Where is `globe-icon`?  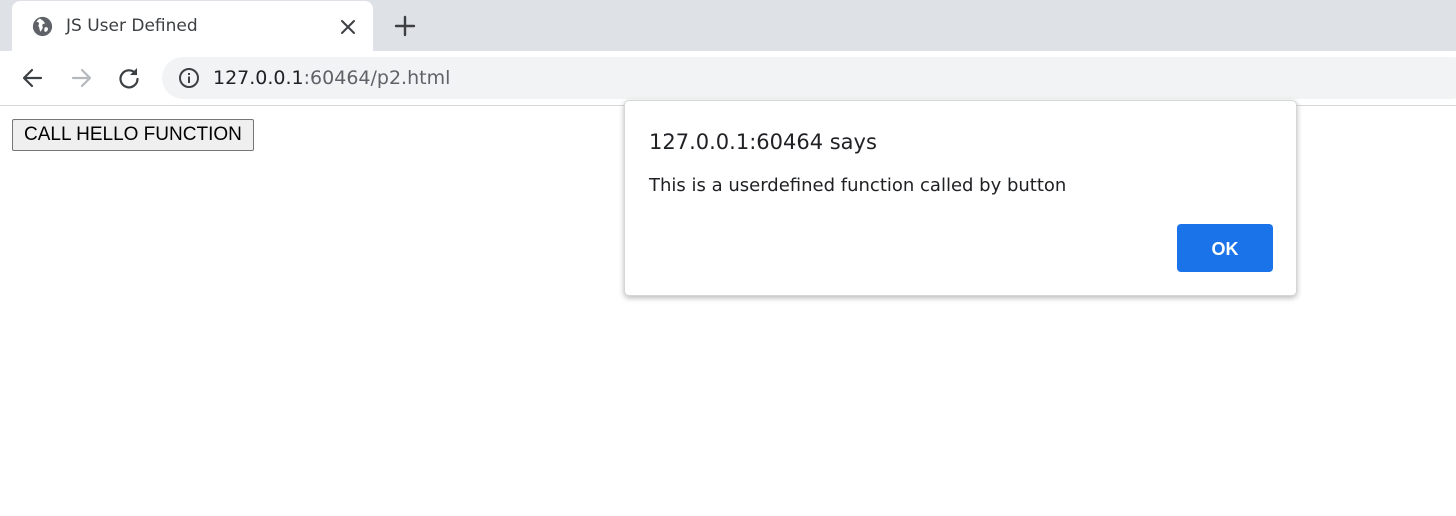 globe-icon is located at coordinates (42, 26).